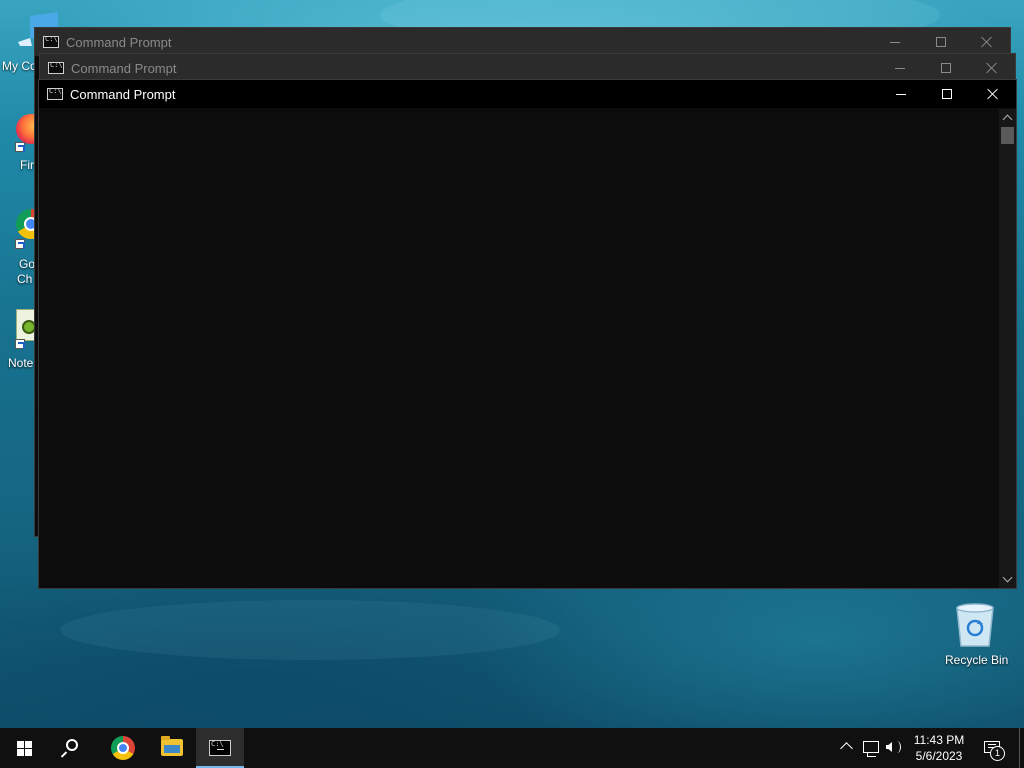 The width and height of the screenshot is (1024, 768). What do you see at coordinates (1007, 579) in the screenshot?
I see `scroll-down-button` at bounding box center [1007, 579].